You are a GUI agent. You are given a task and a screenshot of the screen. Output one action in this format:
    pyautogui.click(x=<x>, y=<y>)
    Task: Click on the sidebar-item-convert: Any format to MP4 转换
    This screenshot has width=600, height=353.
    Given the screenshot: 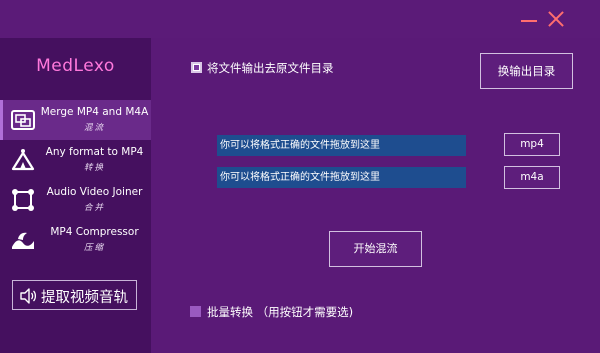 What is the action you would take?
    pyautogui.click(x=75, y=160)
    